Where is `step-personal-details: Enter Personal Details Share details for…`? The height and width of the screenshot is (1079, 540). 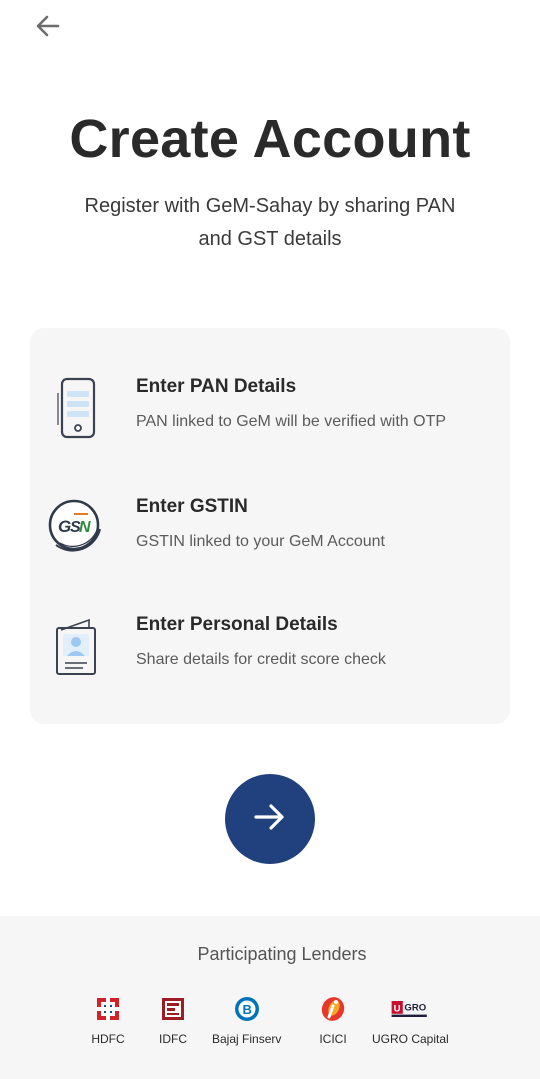 step-personal-details: Enter Personal Details Share details for… is located at coordinates (270, 654).